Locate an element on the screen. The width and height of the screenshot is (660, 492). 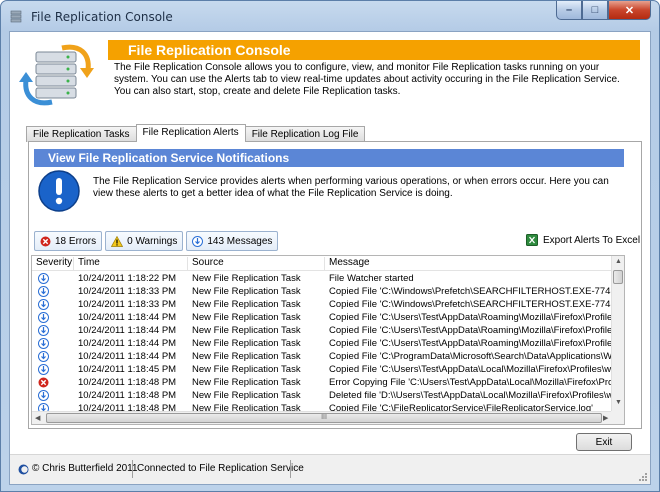
errors-count: 18 Errors is located at coordinates (76, 241).